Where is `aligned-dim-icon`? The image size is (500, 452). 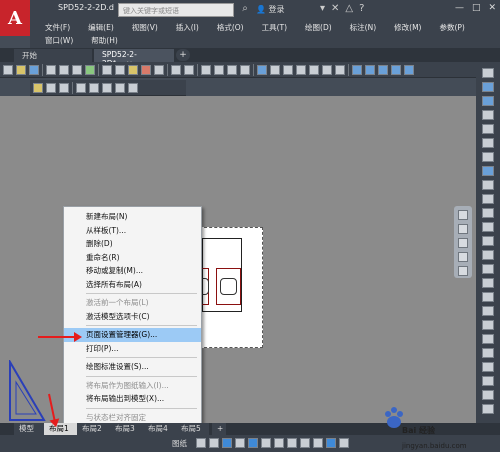 aligned-dim-icon is located at coordinates (64, 87).